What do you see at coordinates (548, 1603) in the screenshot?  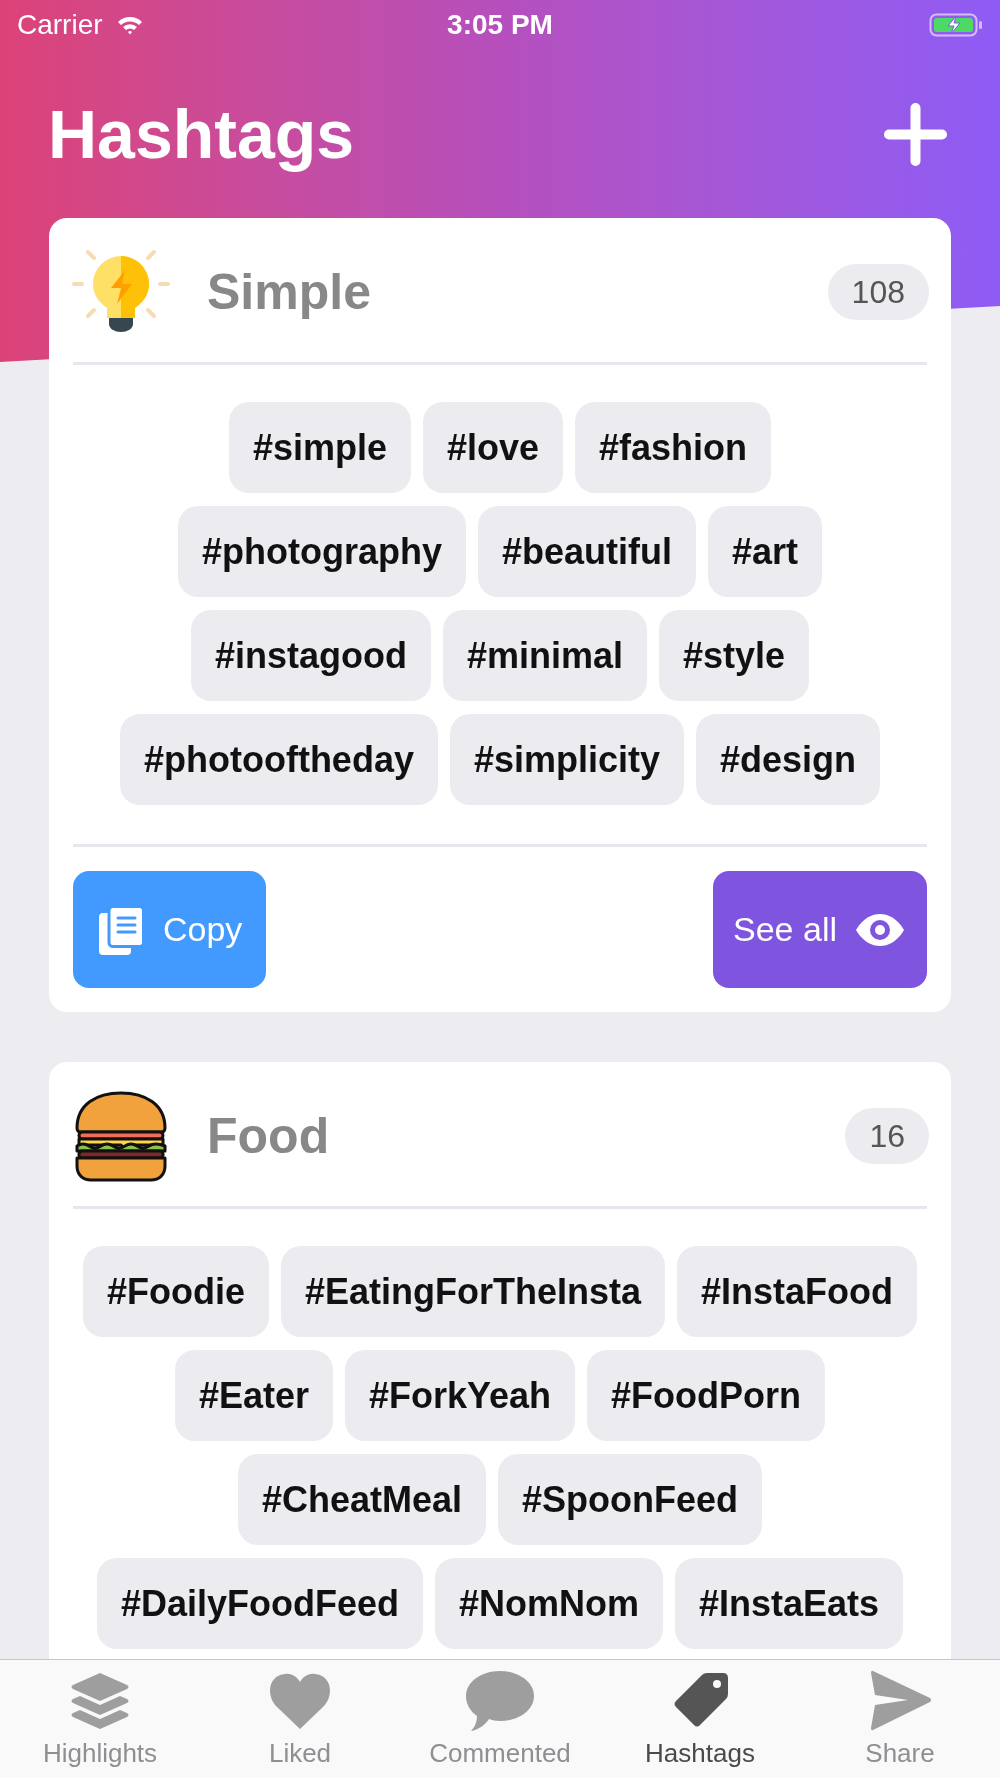 I see `hashtag-chip: #NomNom` at bounding box center [548, 1603].